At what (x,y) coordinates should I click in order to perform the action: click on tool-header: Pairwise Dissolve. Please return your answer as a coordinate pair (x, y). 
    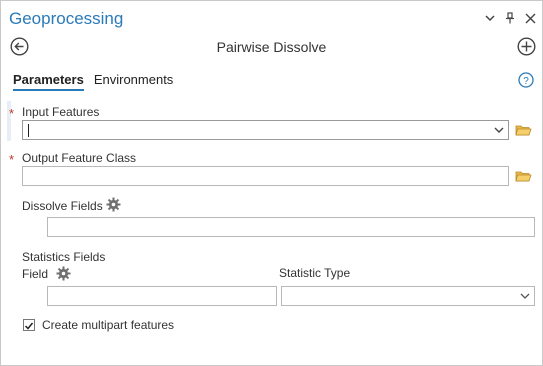
    Looking at the image, I should click on (271, 49).